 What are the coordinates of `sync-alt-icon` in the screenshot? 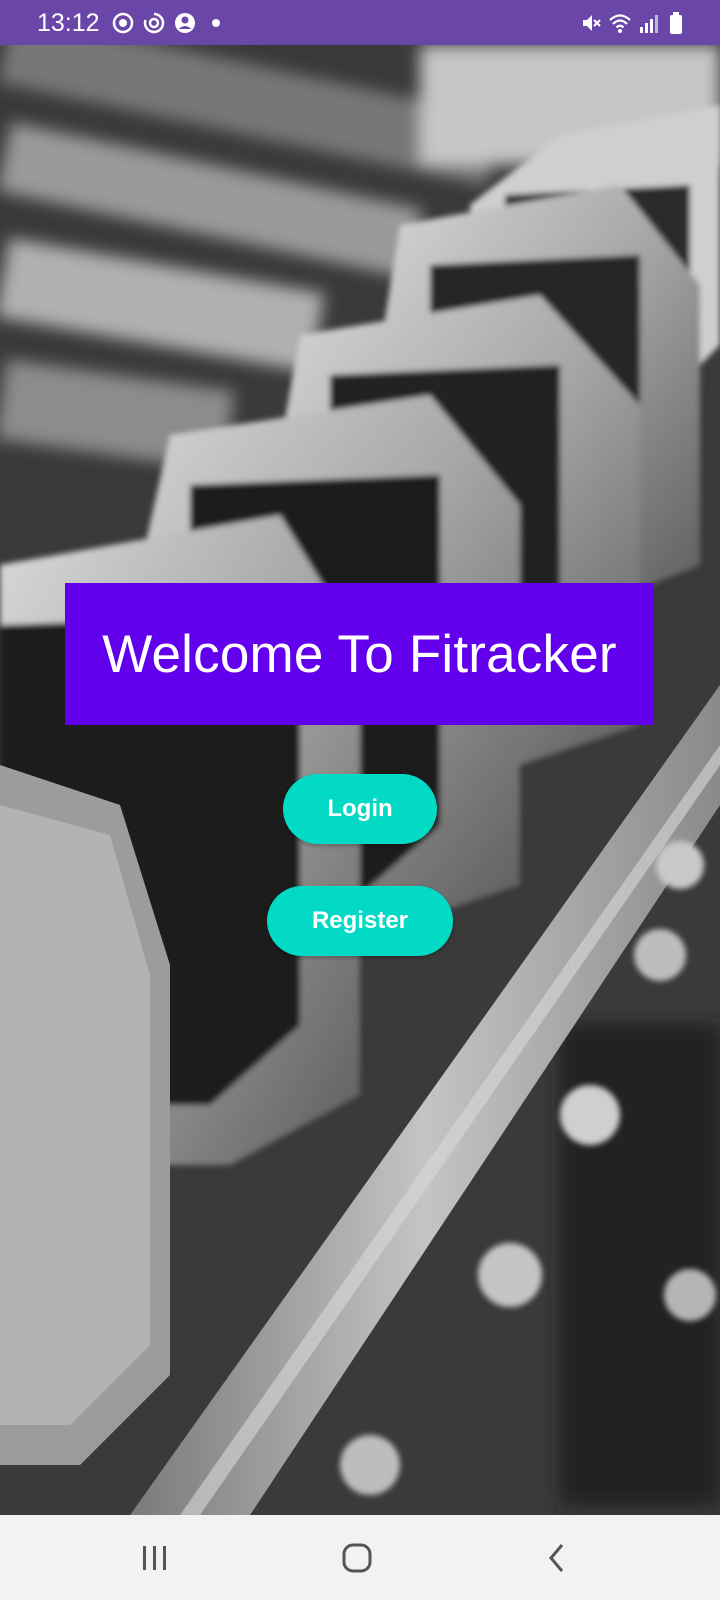 It's located at (154, 23).